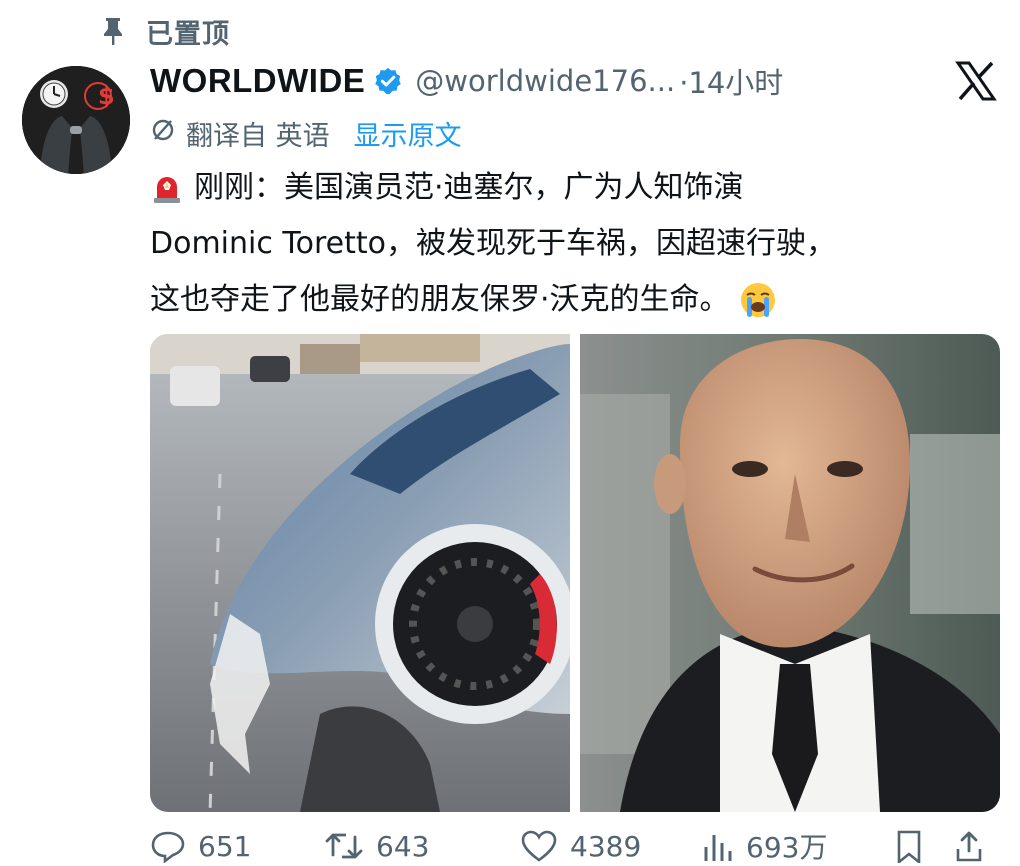 The width and height of the screenshot is (1020, 866). I want to click on translated-from-label: 翻译自 英语, so click(258, 136).